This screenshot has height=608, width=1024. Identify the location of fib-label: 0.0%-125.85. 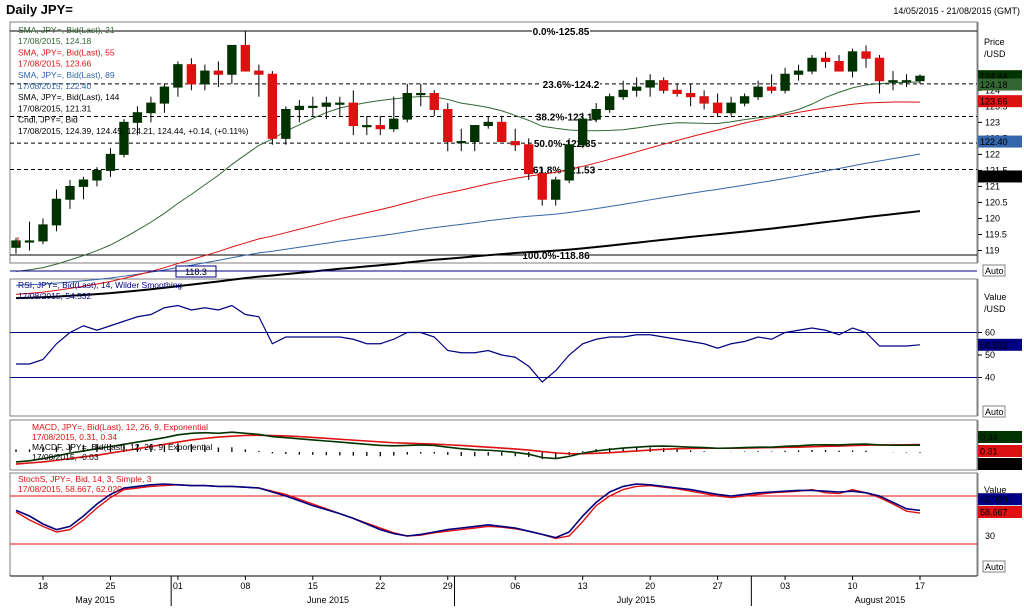
(561, 32).